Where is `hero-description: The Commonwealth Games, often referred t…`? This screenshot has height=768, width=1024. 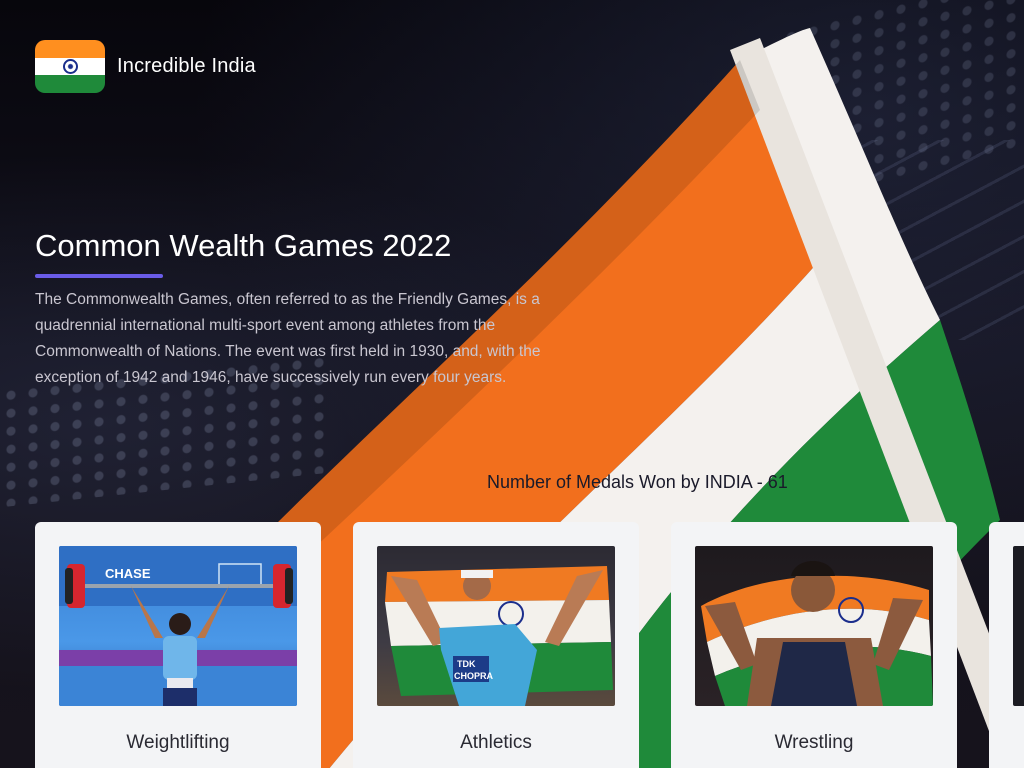 hero-description: The Commonwealth Games, often referred t… is located at coordinates (288, 338).